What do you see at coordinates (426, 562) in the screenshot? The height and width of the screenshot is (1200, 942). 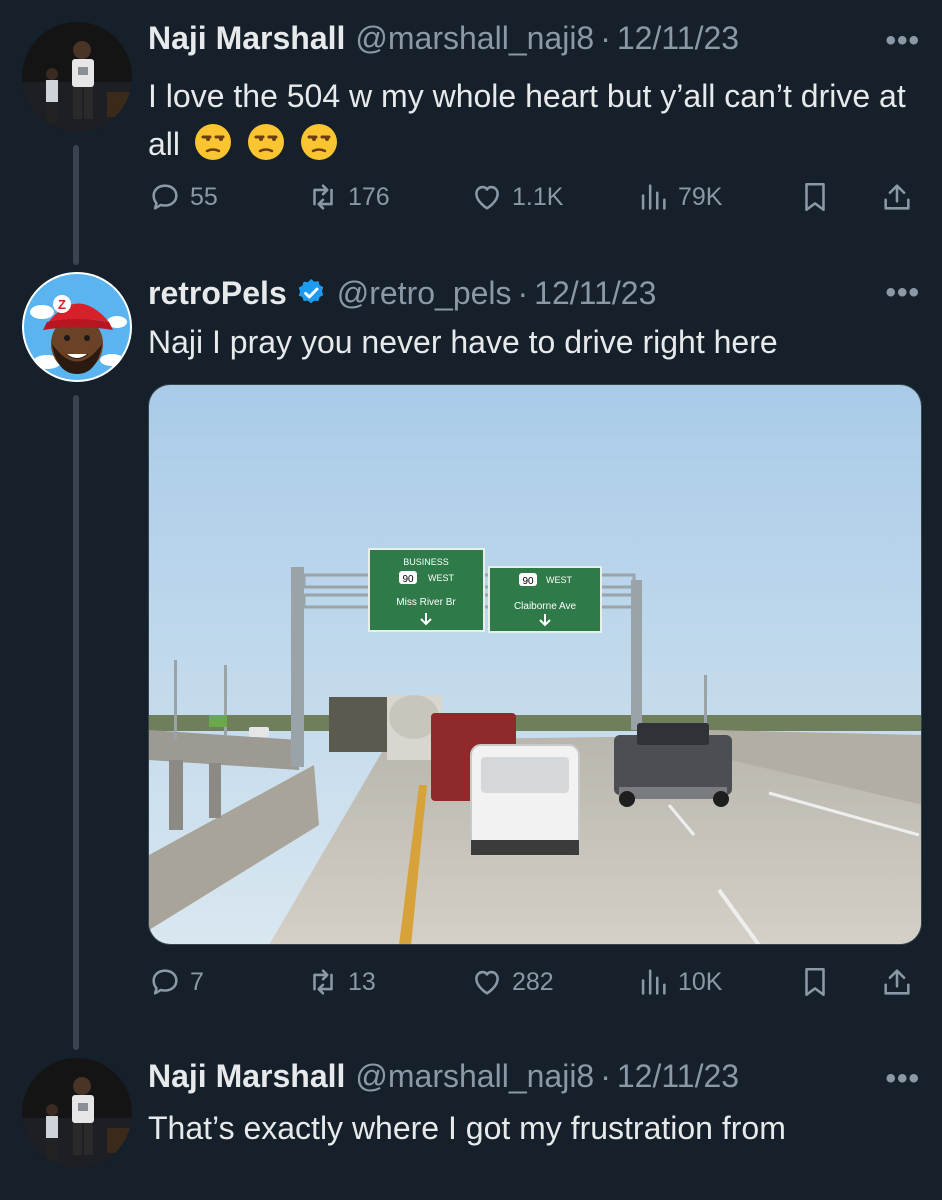 I see `sign-line1: BUSINESS` at bounding box center [426, 562].